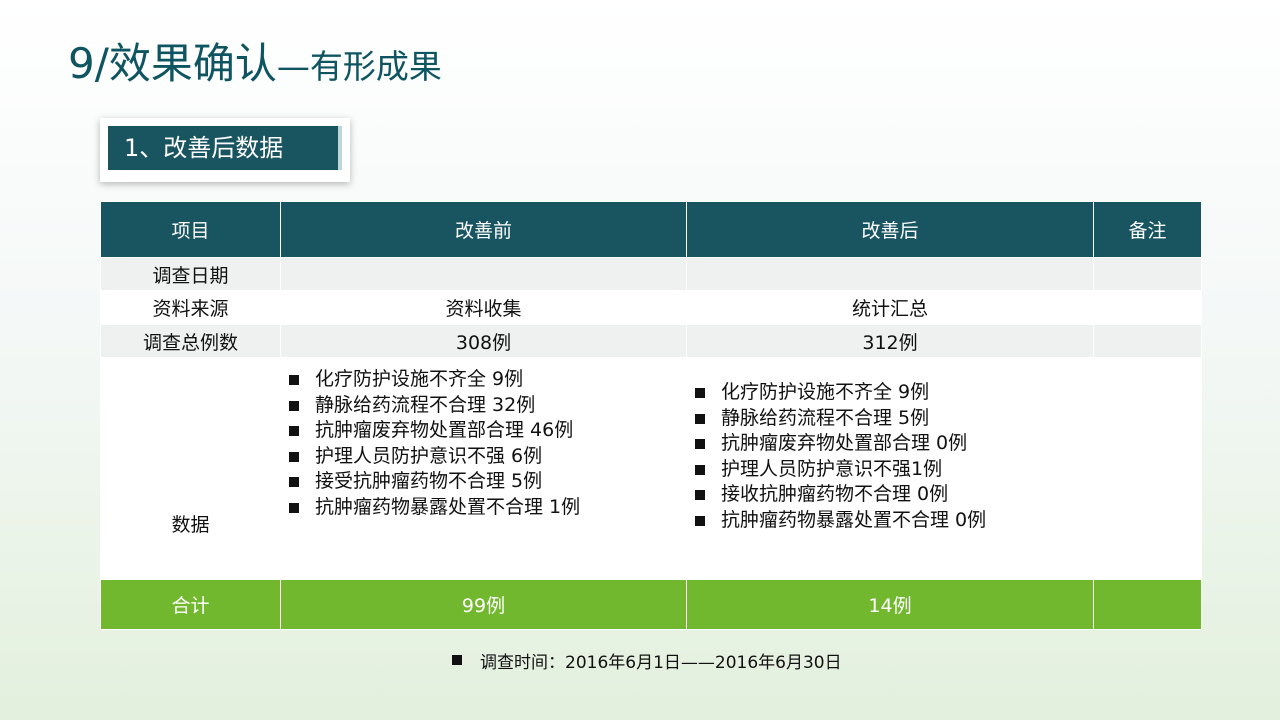 Image resolution: width=1280 pixels, height=720 pixels. What do you see at coordinates (893, 470) in the screenshot?
I see `list-item: 护理人员防护意识不强1例` at bounding box center [893, 470].